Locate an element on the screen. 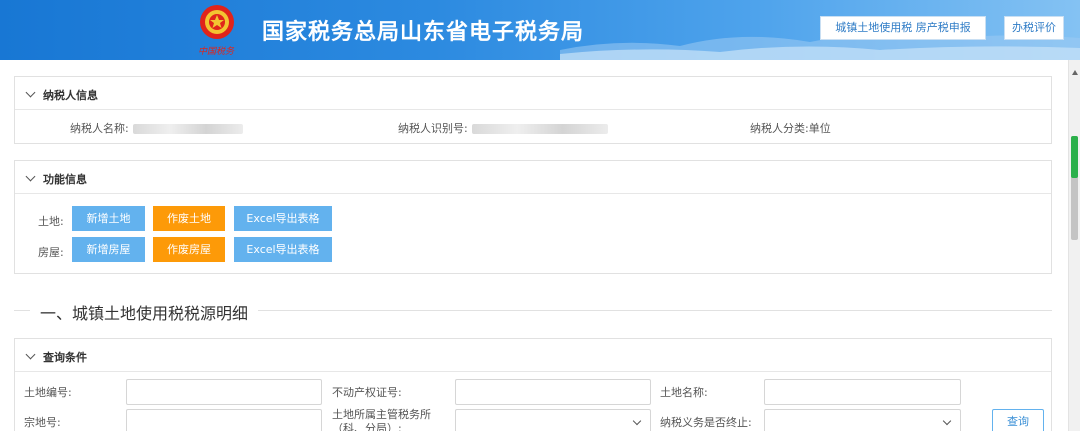 The width and height of the screenshot is (1080, 431). land-no-input is located at coordinates (224, 392).